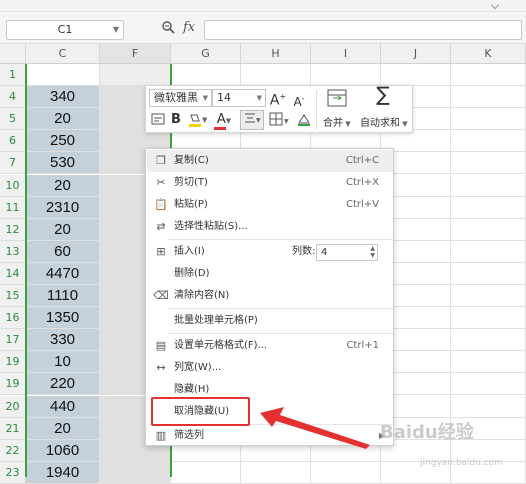  What do you see at coordinates (270, 274) in the screenshot?
I see `menu-item-delete: 删除(D)` at bounding box center [270, 274].